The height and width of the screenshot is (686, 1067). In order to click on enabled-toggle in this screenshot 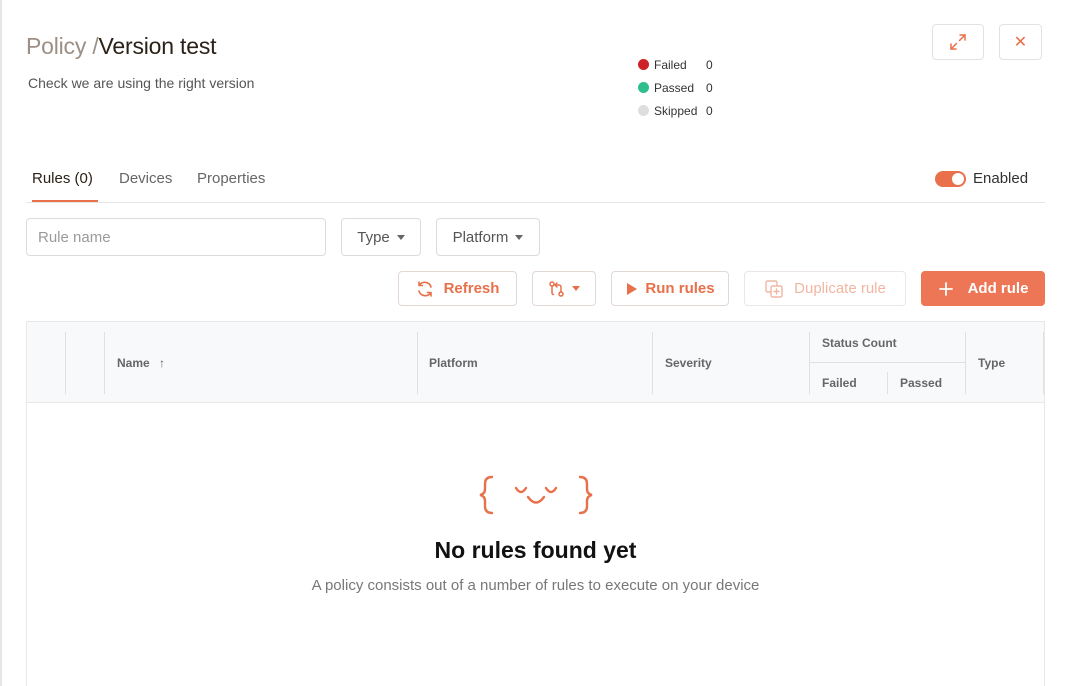, I will do `click(950, 178)`.